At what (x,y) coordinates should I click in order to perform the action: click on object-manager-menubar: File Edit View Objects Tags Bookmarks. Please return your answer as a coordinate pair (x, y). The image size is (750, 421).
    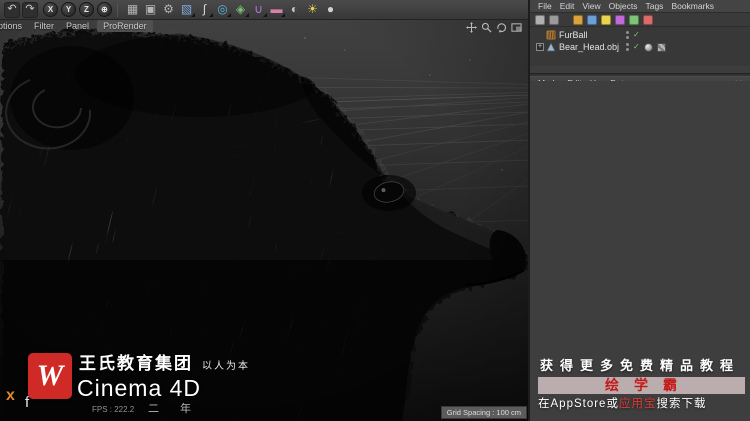
    Looking at the image, I should click on (640, 6).